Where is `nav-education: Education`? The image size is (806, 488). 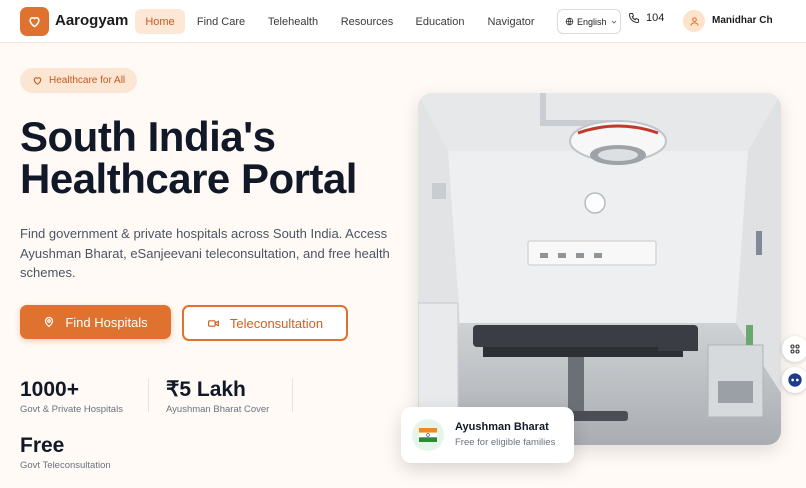
nav-education: Education is located at coordinates (440, 21).